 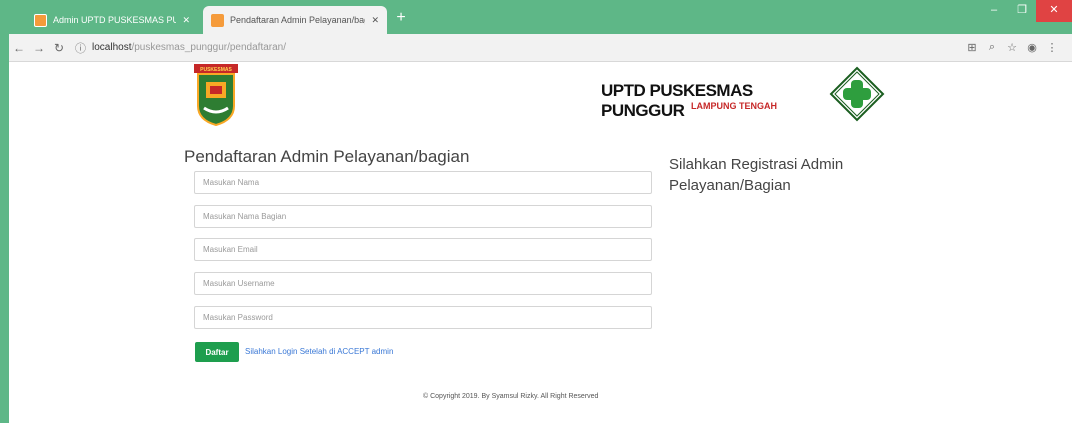 What do you see at coordinates (115, 20) in the screenshot?
I see `tab-title: Admin UPTD PUSKESMAS PUNGGUR` at bounding box center [115, 20].